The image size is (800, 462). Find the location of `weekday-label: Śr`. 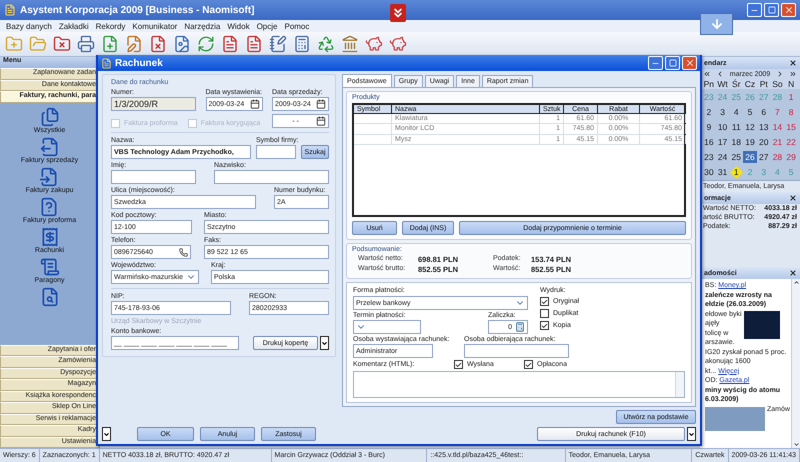

weekday-label: Śr is located at coordinates (736, 84).